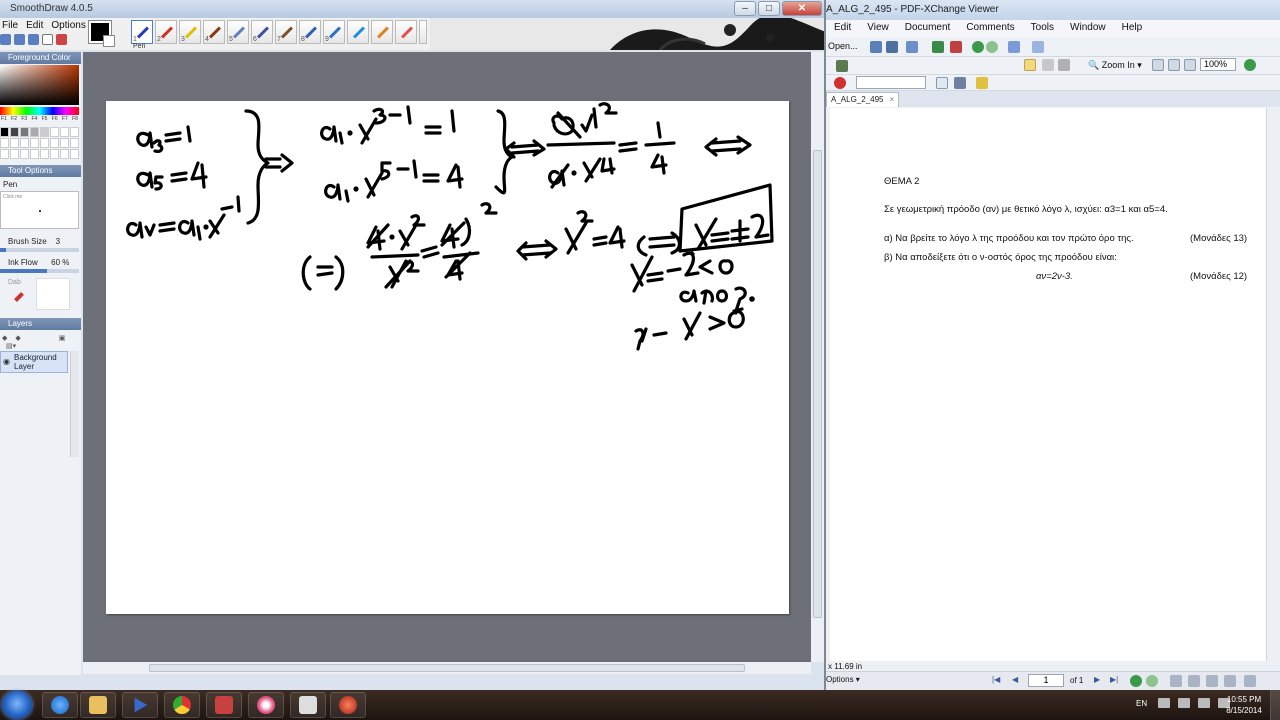 Image resolution: width=1280 pixels, height=720 pixels. Describe the element at coordinates (334, 32) in the screenshot. I see `brush-tool-9: 9` at that location.